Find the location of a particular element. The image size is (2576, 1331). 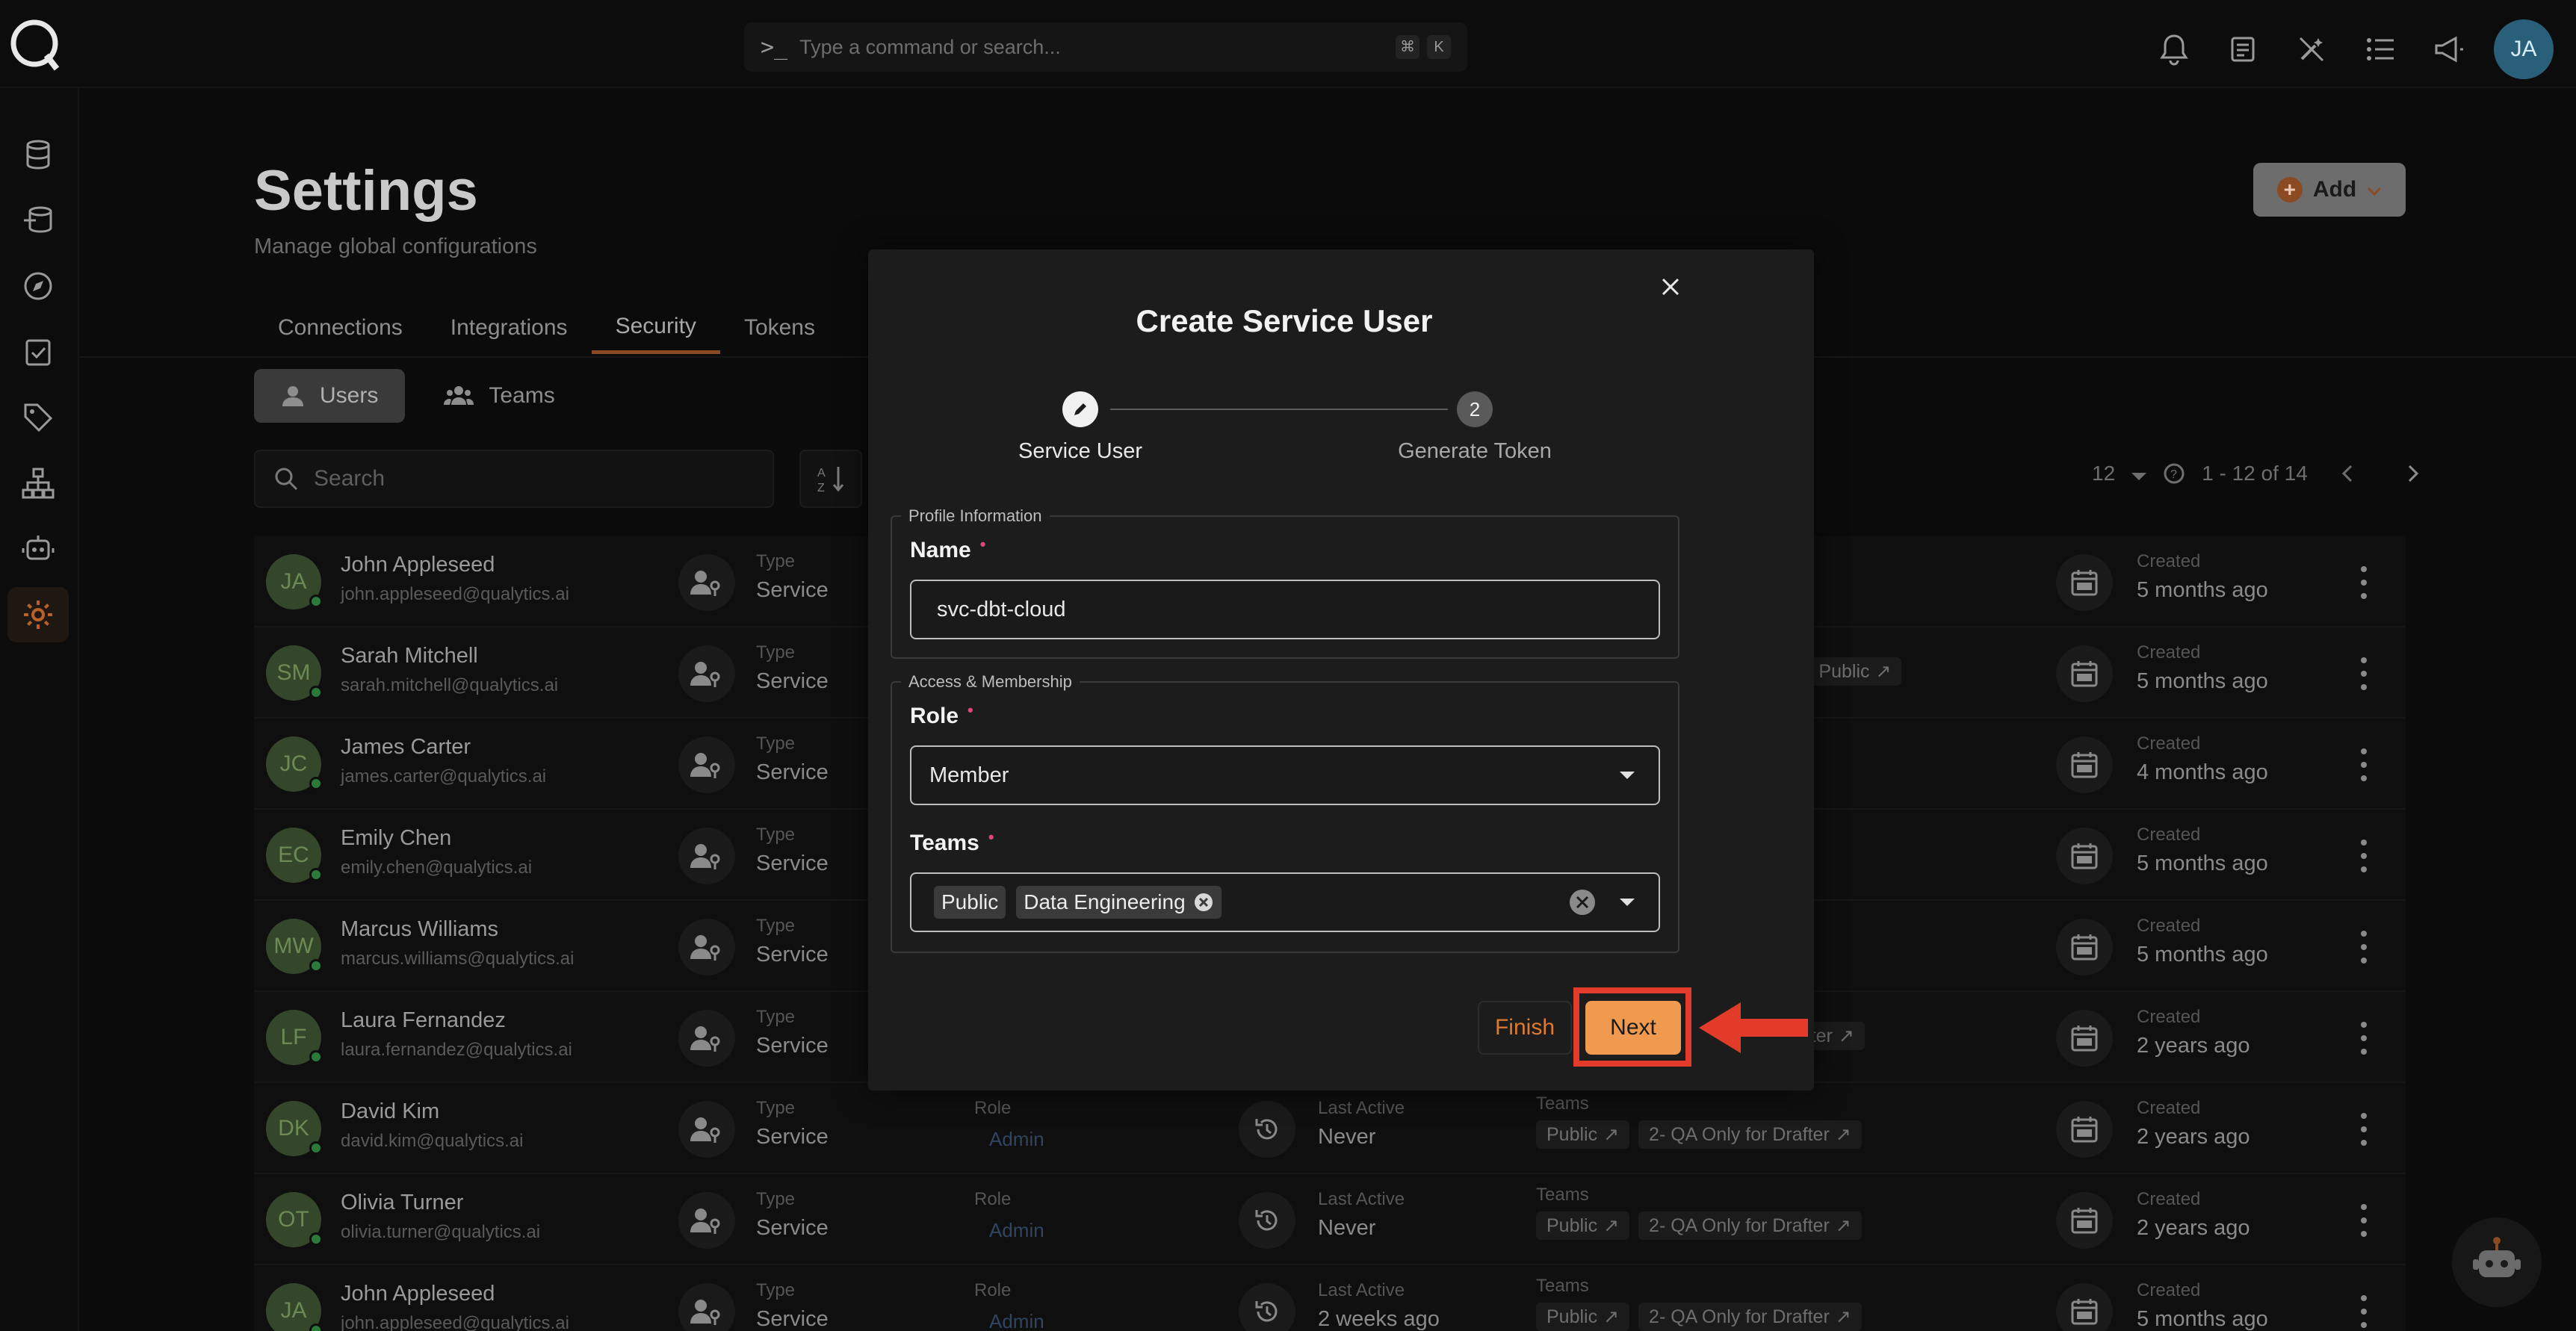

remove-chip-icon is located at coordinates (1203, 902).